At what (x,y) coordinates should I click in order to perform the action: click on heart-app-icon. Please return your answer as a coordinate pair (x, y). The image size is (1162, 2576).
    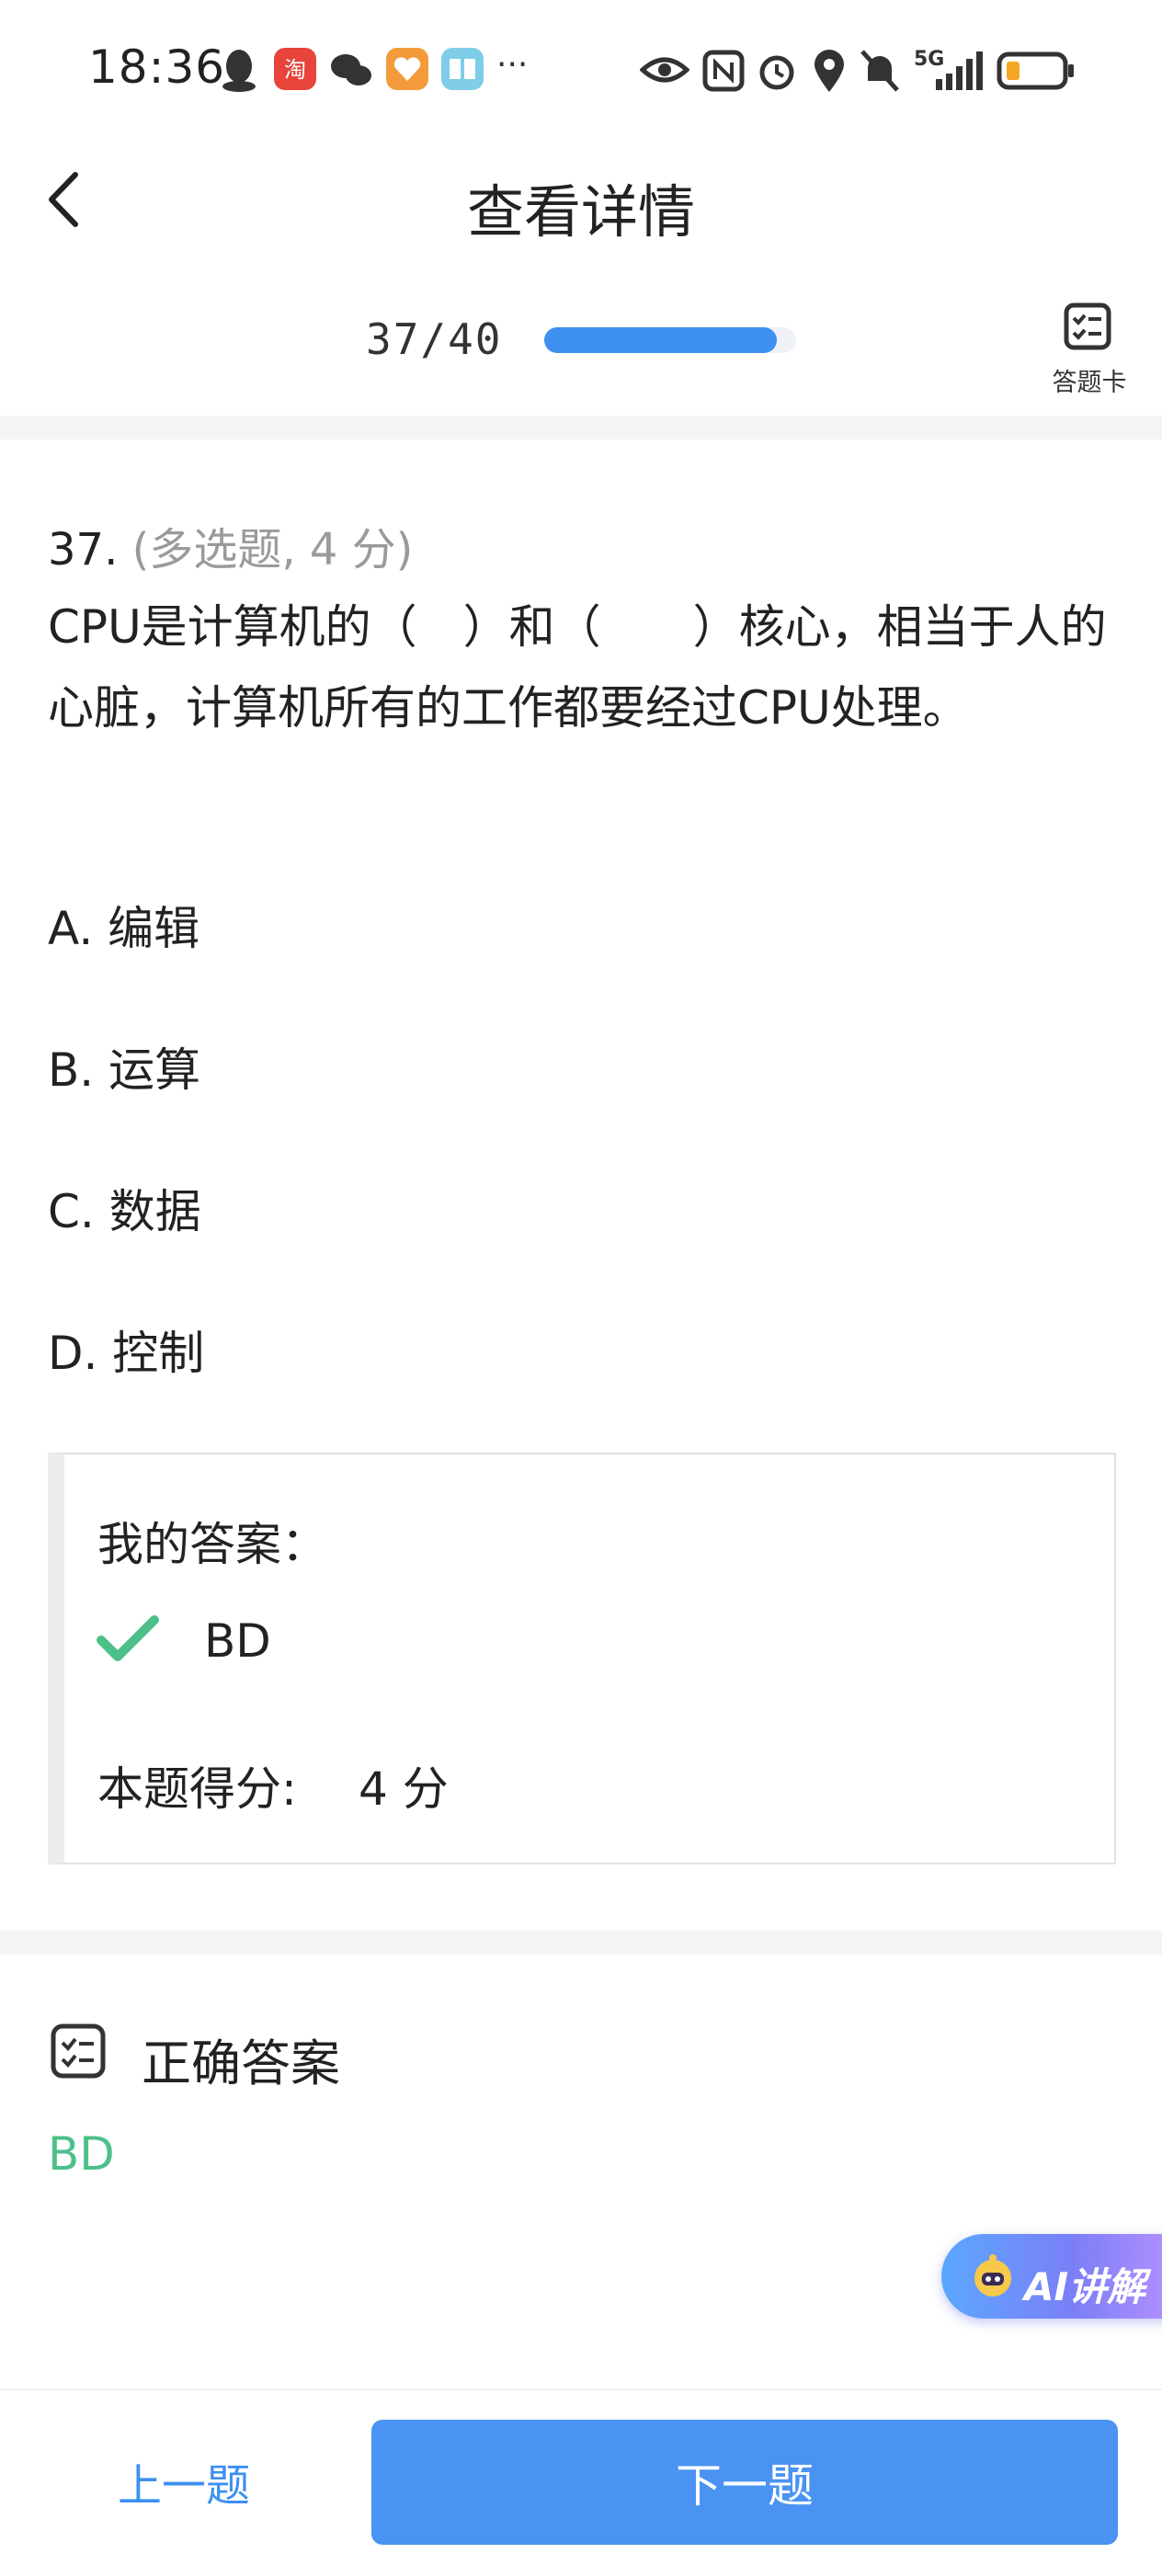
    Looking at the image, I should click on (407, 69).